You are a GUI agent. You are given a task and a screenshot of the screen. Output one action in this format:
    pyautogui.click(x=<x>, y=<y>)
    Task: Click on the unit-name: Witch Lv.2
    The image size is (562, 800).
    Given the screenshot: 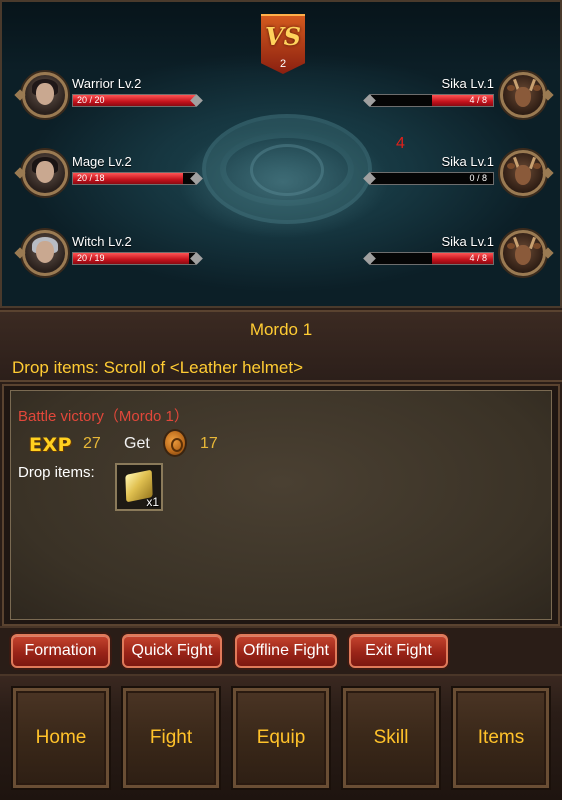 What is the action you would take?
    pyautogui.click(x=102, y=241)
    